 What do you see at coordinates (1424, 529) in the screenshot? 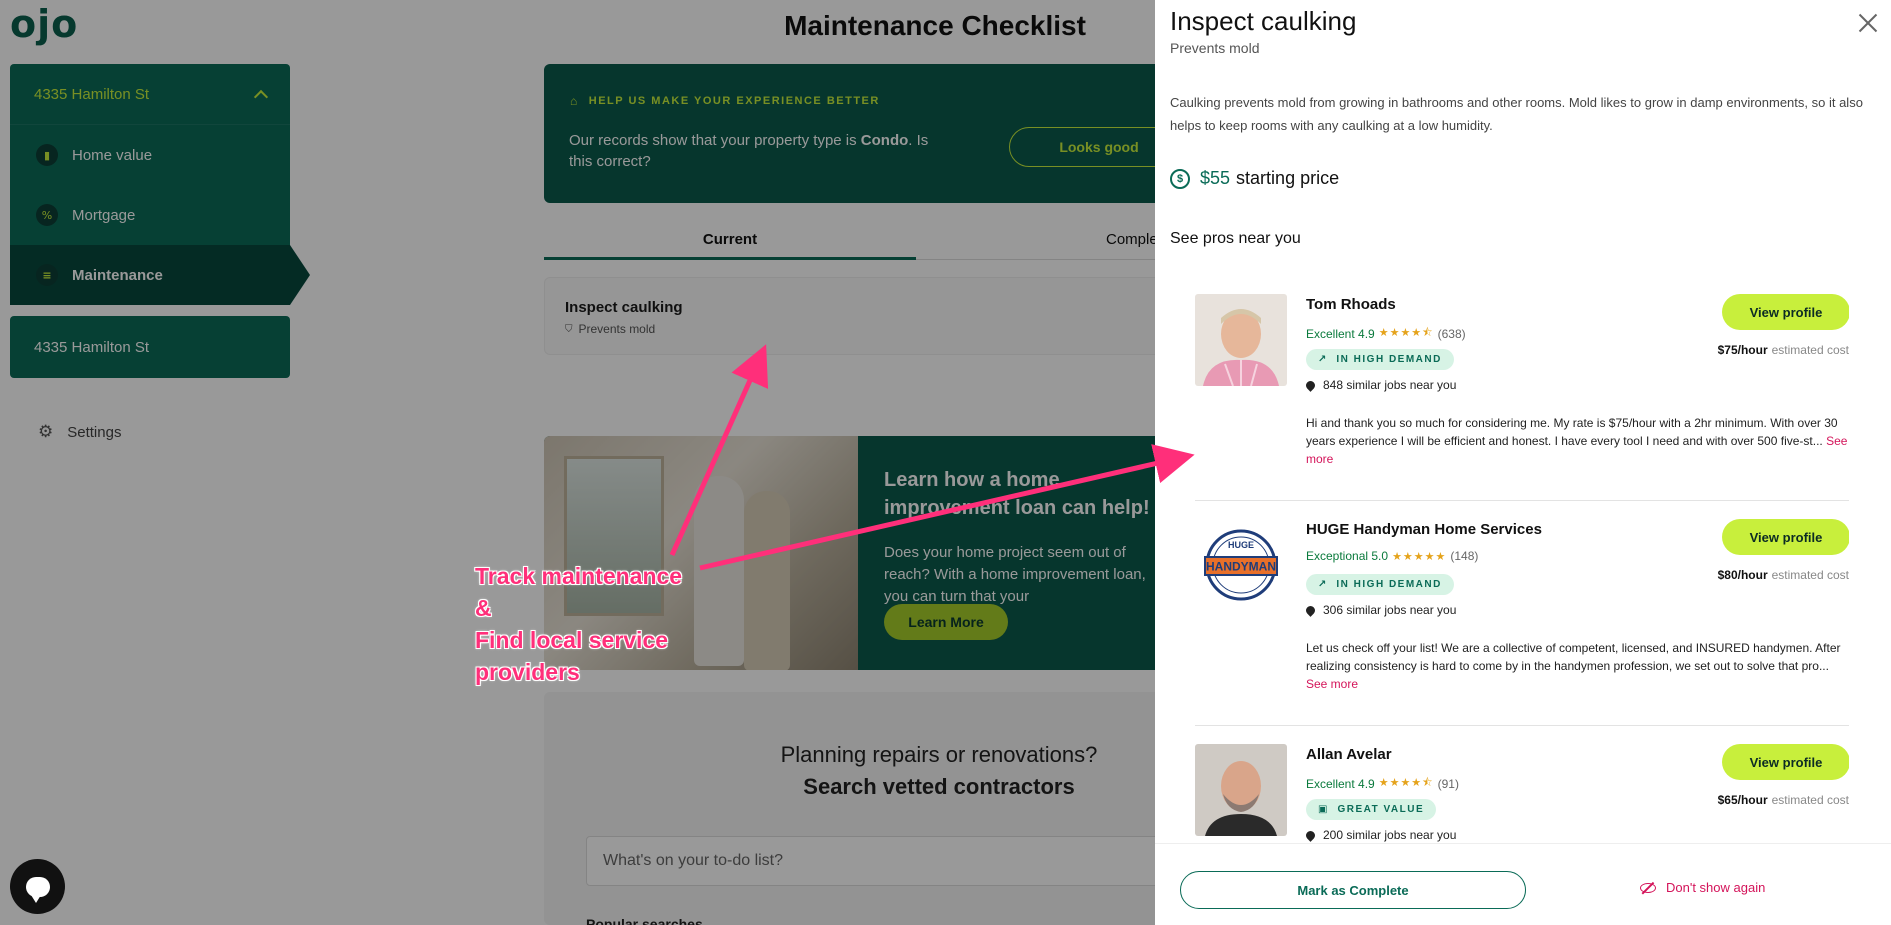
I see `pro-name: HUGE Handyman Home Services` at bounding box center [1424, 529].